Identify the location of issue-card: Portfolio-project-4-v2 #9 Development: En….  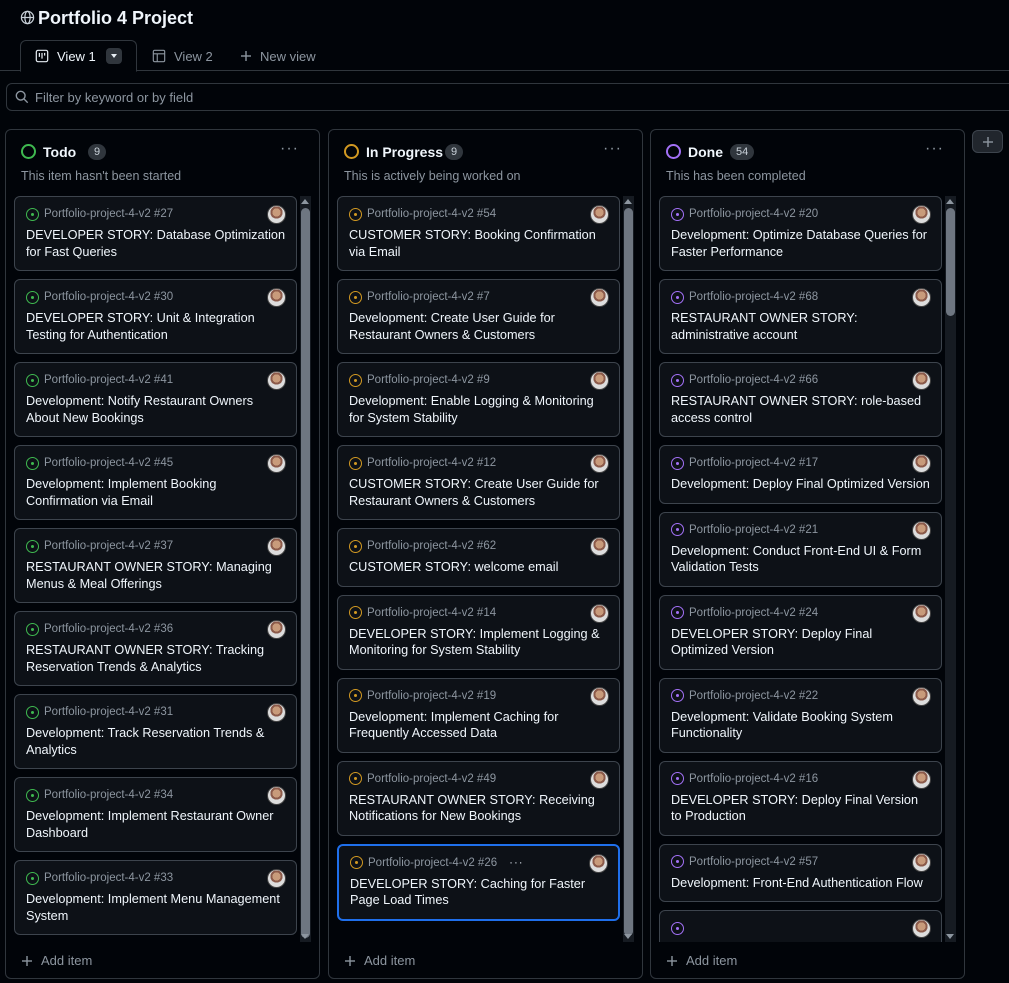
(478, 399).